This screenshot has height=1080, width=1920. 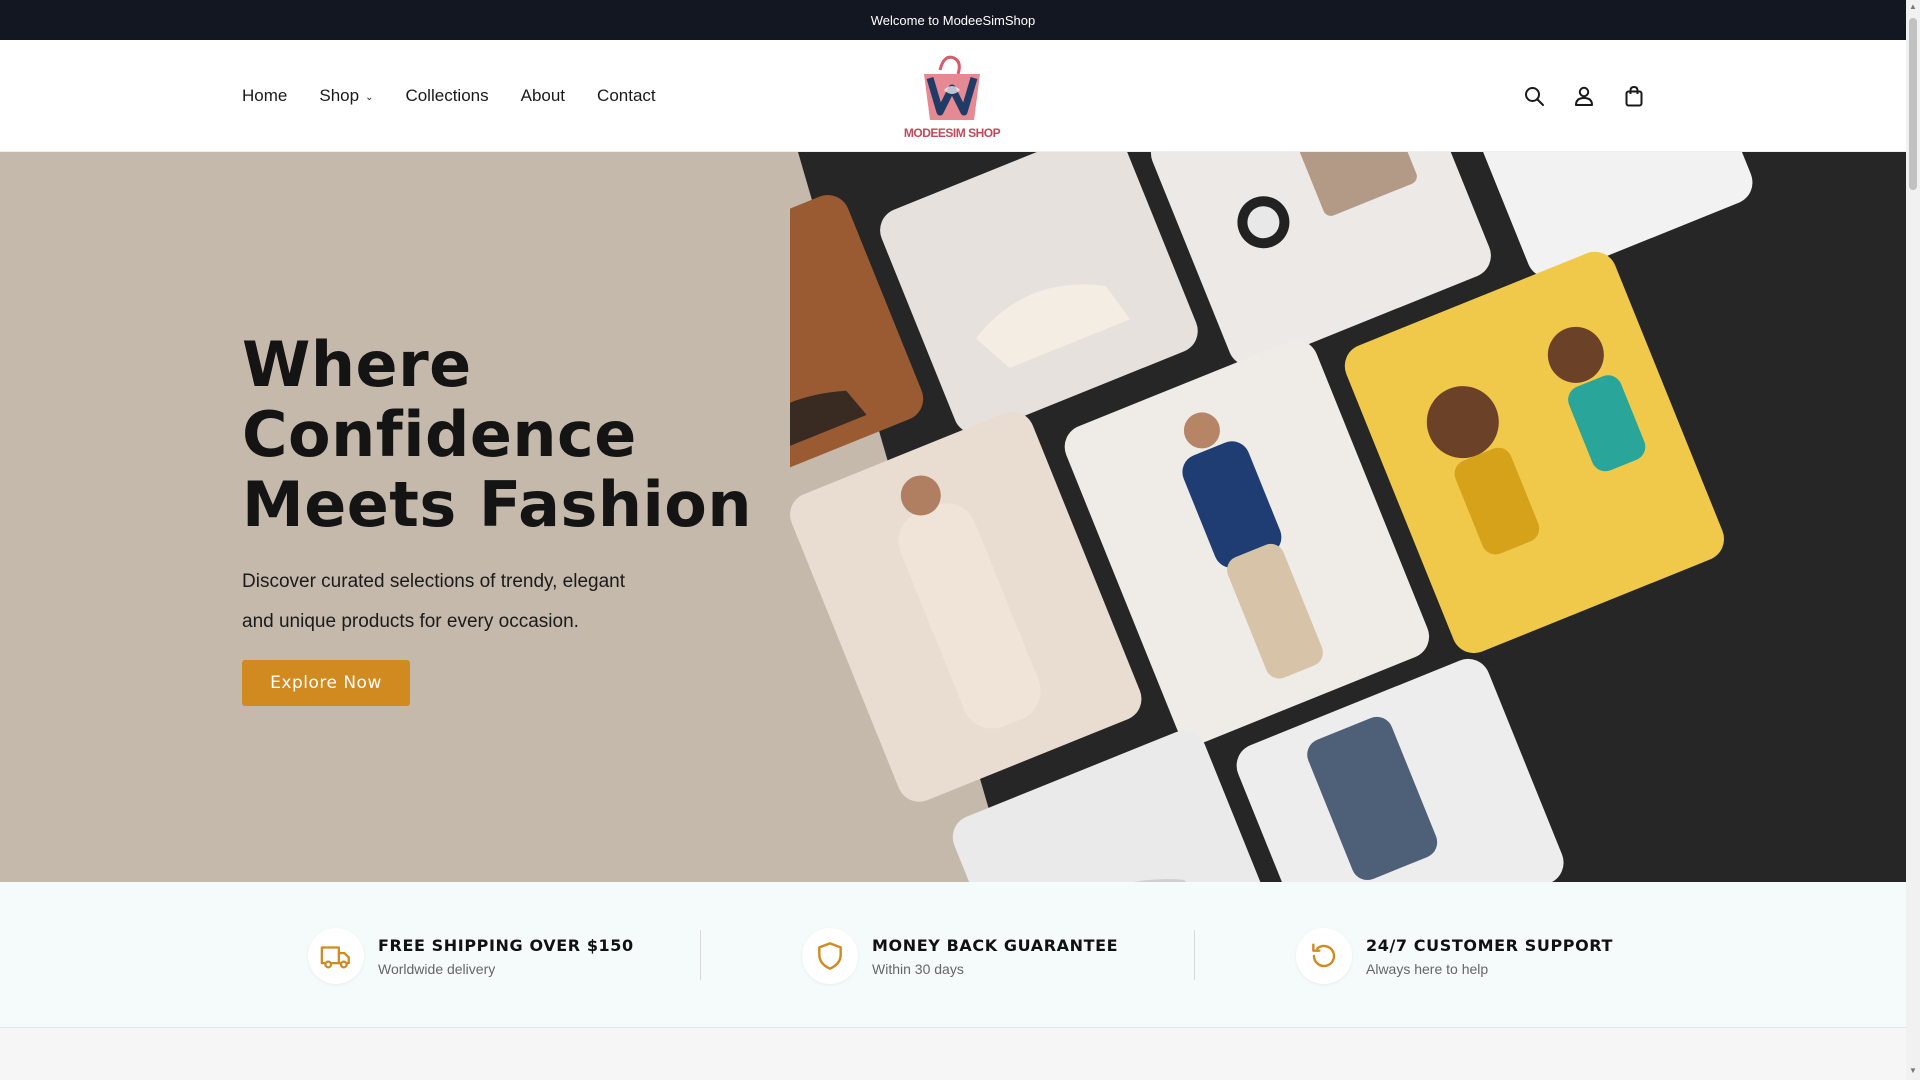 I want to click on nav-home-label: Home, so click(x=265, y=95).